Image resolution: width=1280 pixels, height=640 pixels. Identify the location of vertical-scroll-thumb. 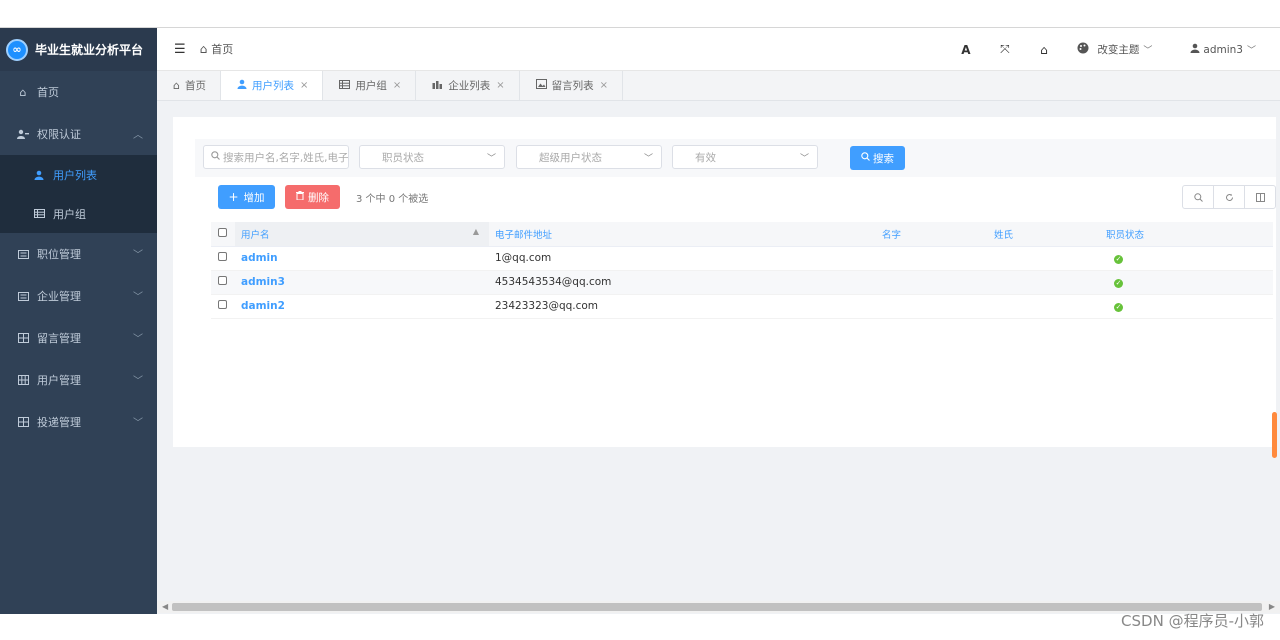
(1274, 435).